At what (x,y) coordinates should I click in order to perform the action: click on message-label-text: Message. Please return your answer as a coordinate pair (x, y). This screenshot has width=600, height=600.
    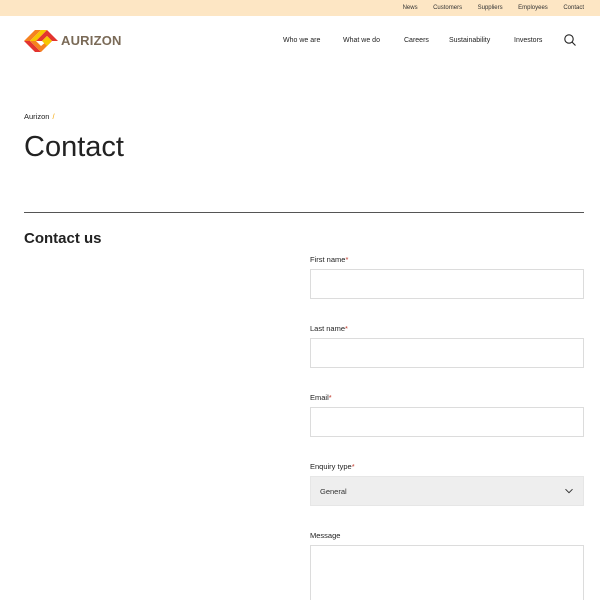
    Looking at the image, I should click on (325, 535).